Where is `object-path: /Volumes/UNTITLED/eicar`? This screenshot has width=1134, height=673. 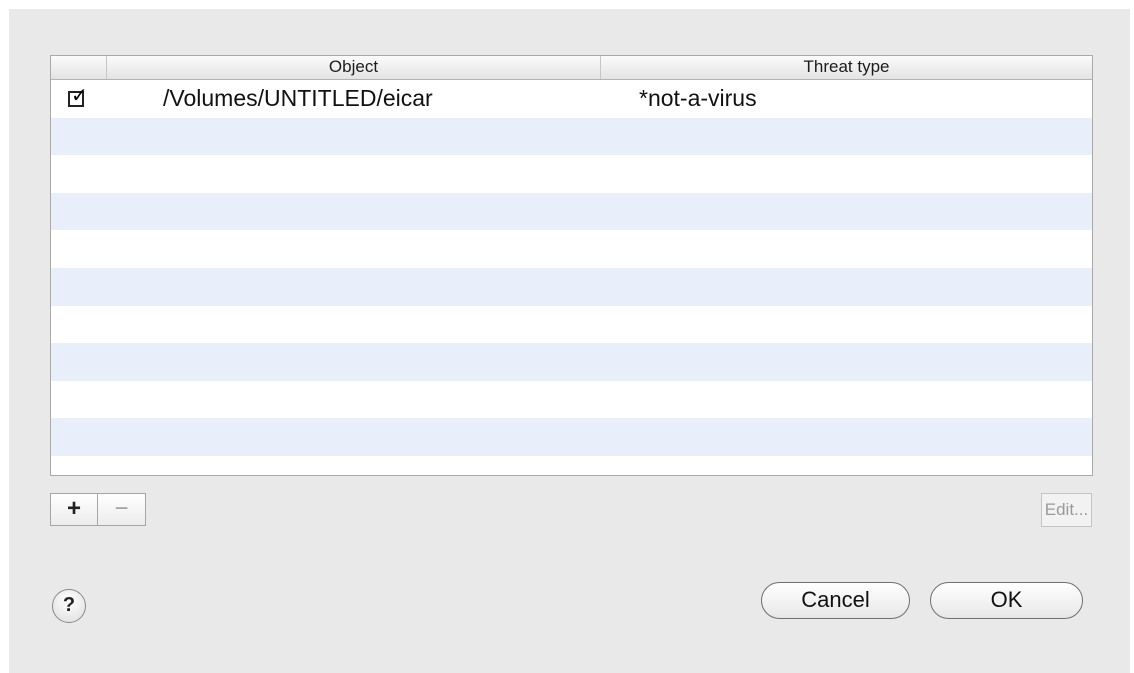
object-path: /Volumes/UNTITLED/eicar is located at coordinates (298, 98).